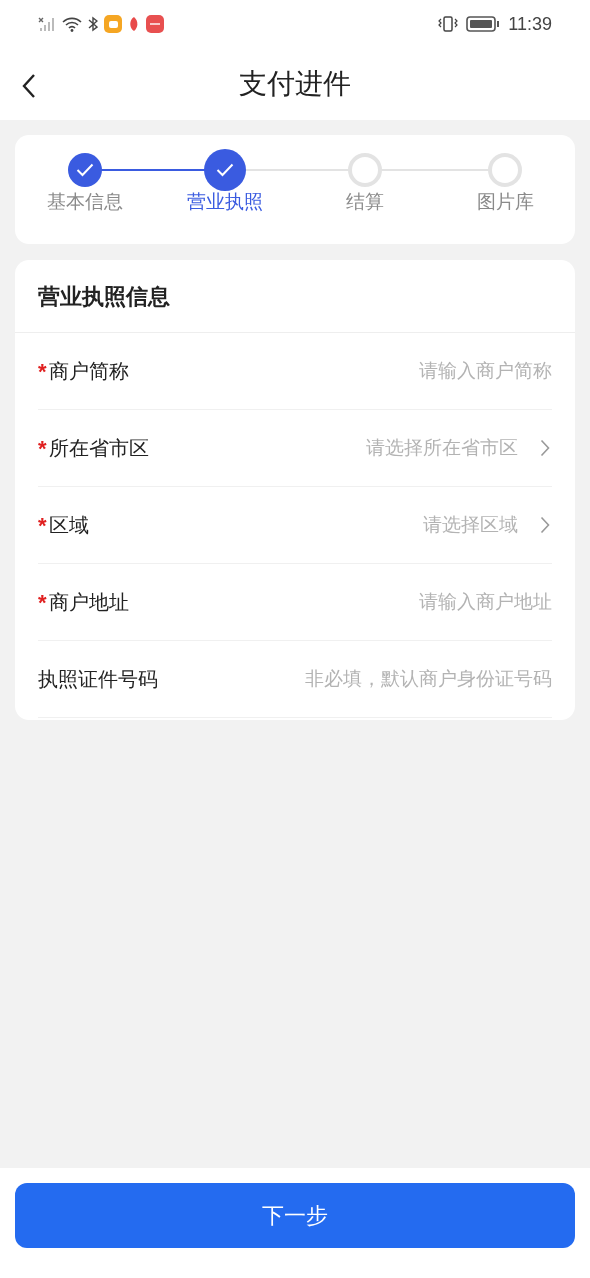 This screenshot has width=590, height=1278. Describe the element at coordinates (93, 24) in the screenshot. I see `bluetooth-icon` at that location.